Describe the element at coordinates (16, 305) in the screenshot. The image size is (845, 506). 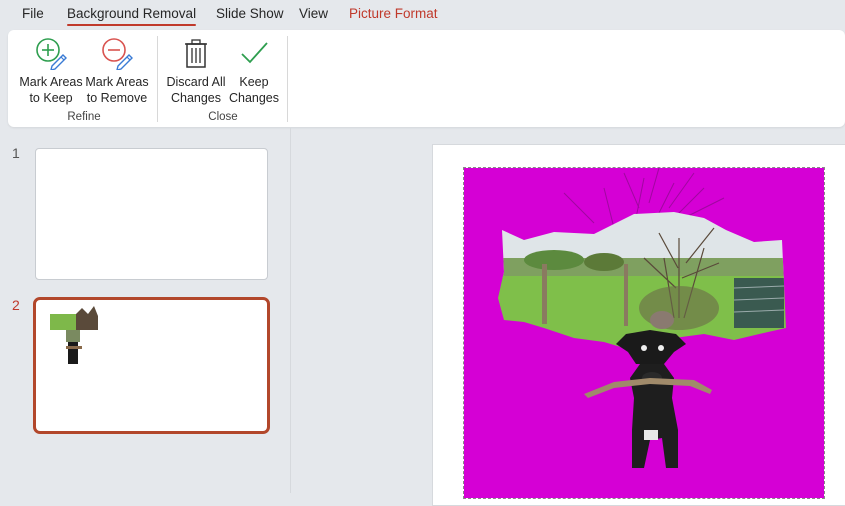
I see `slide-number-selected: 2` at that location.